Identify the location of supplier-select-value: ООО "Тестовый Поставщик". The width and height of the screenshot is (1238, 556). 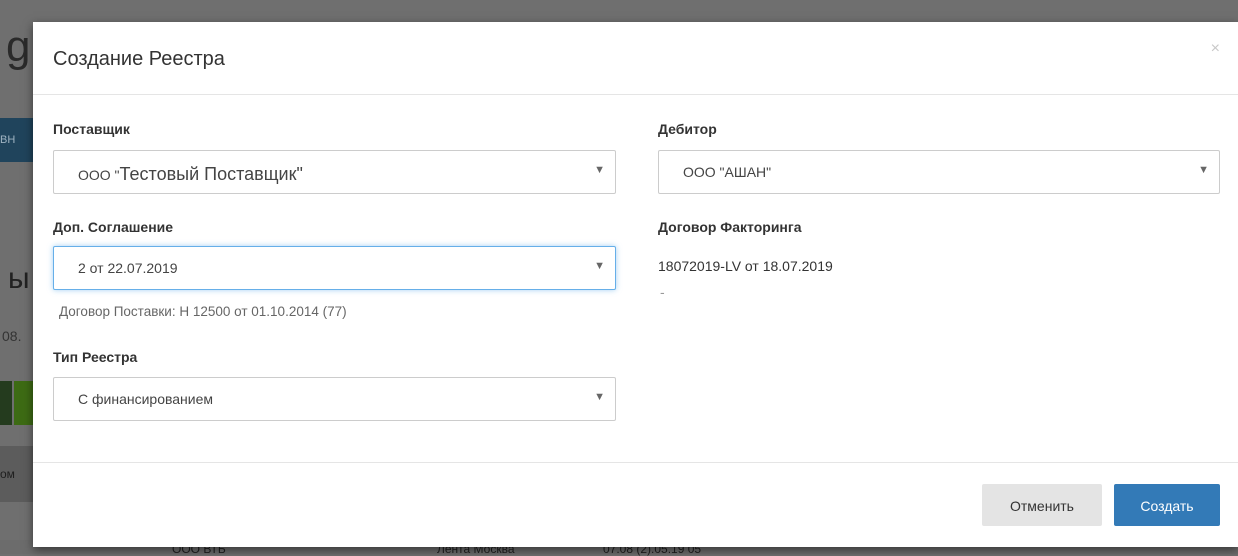
(190, 174).